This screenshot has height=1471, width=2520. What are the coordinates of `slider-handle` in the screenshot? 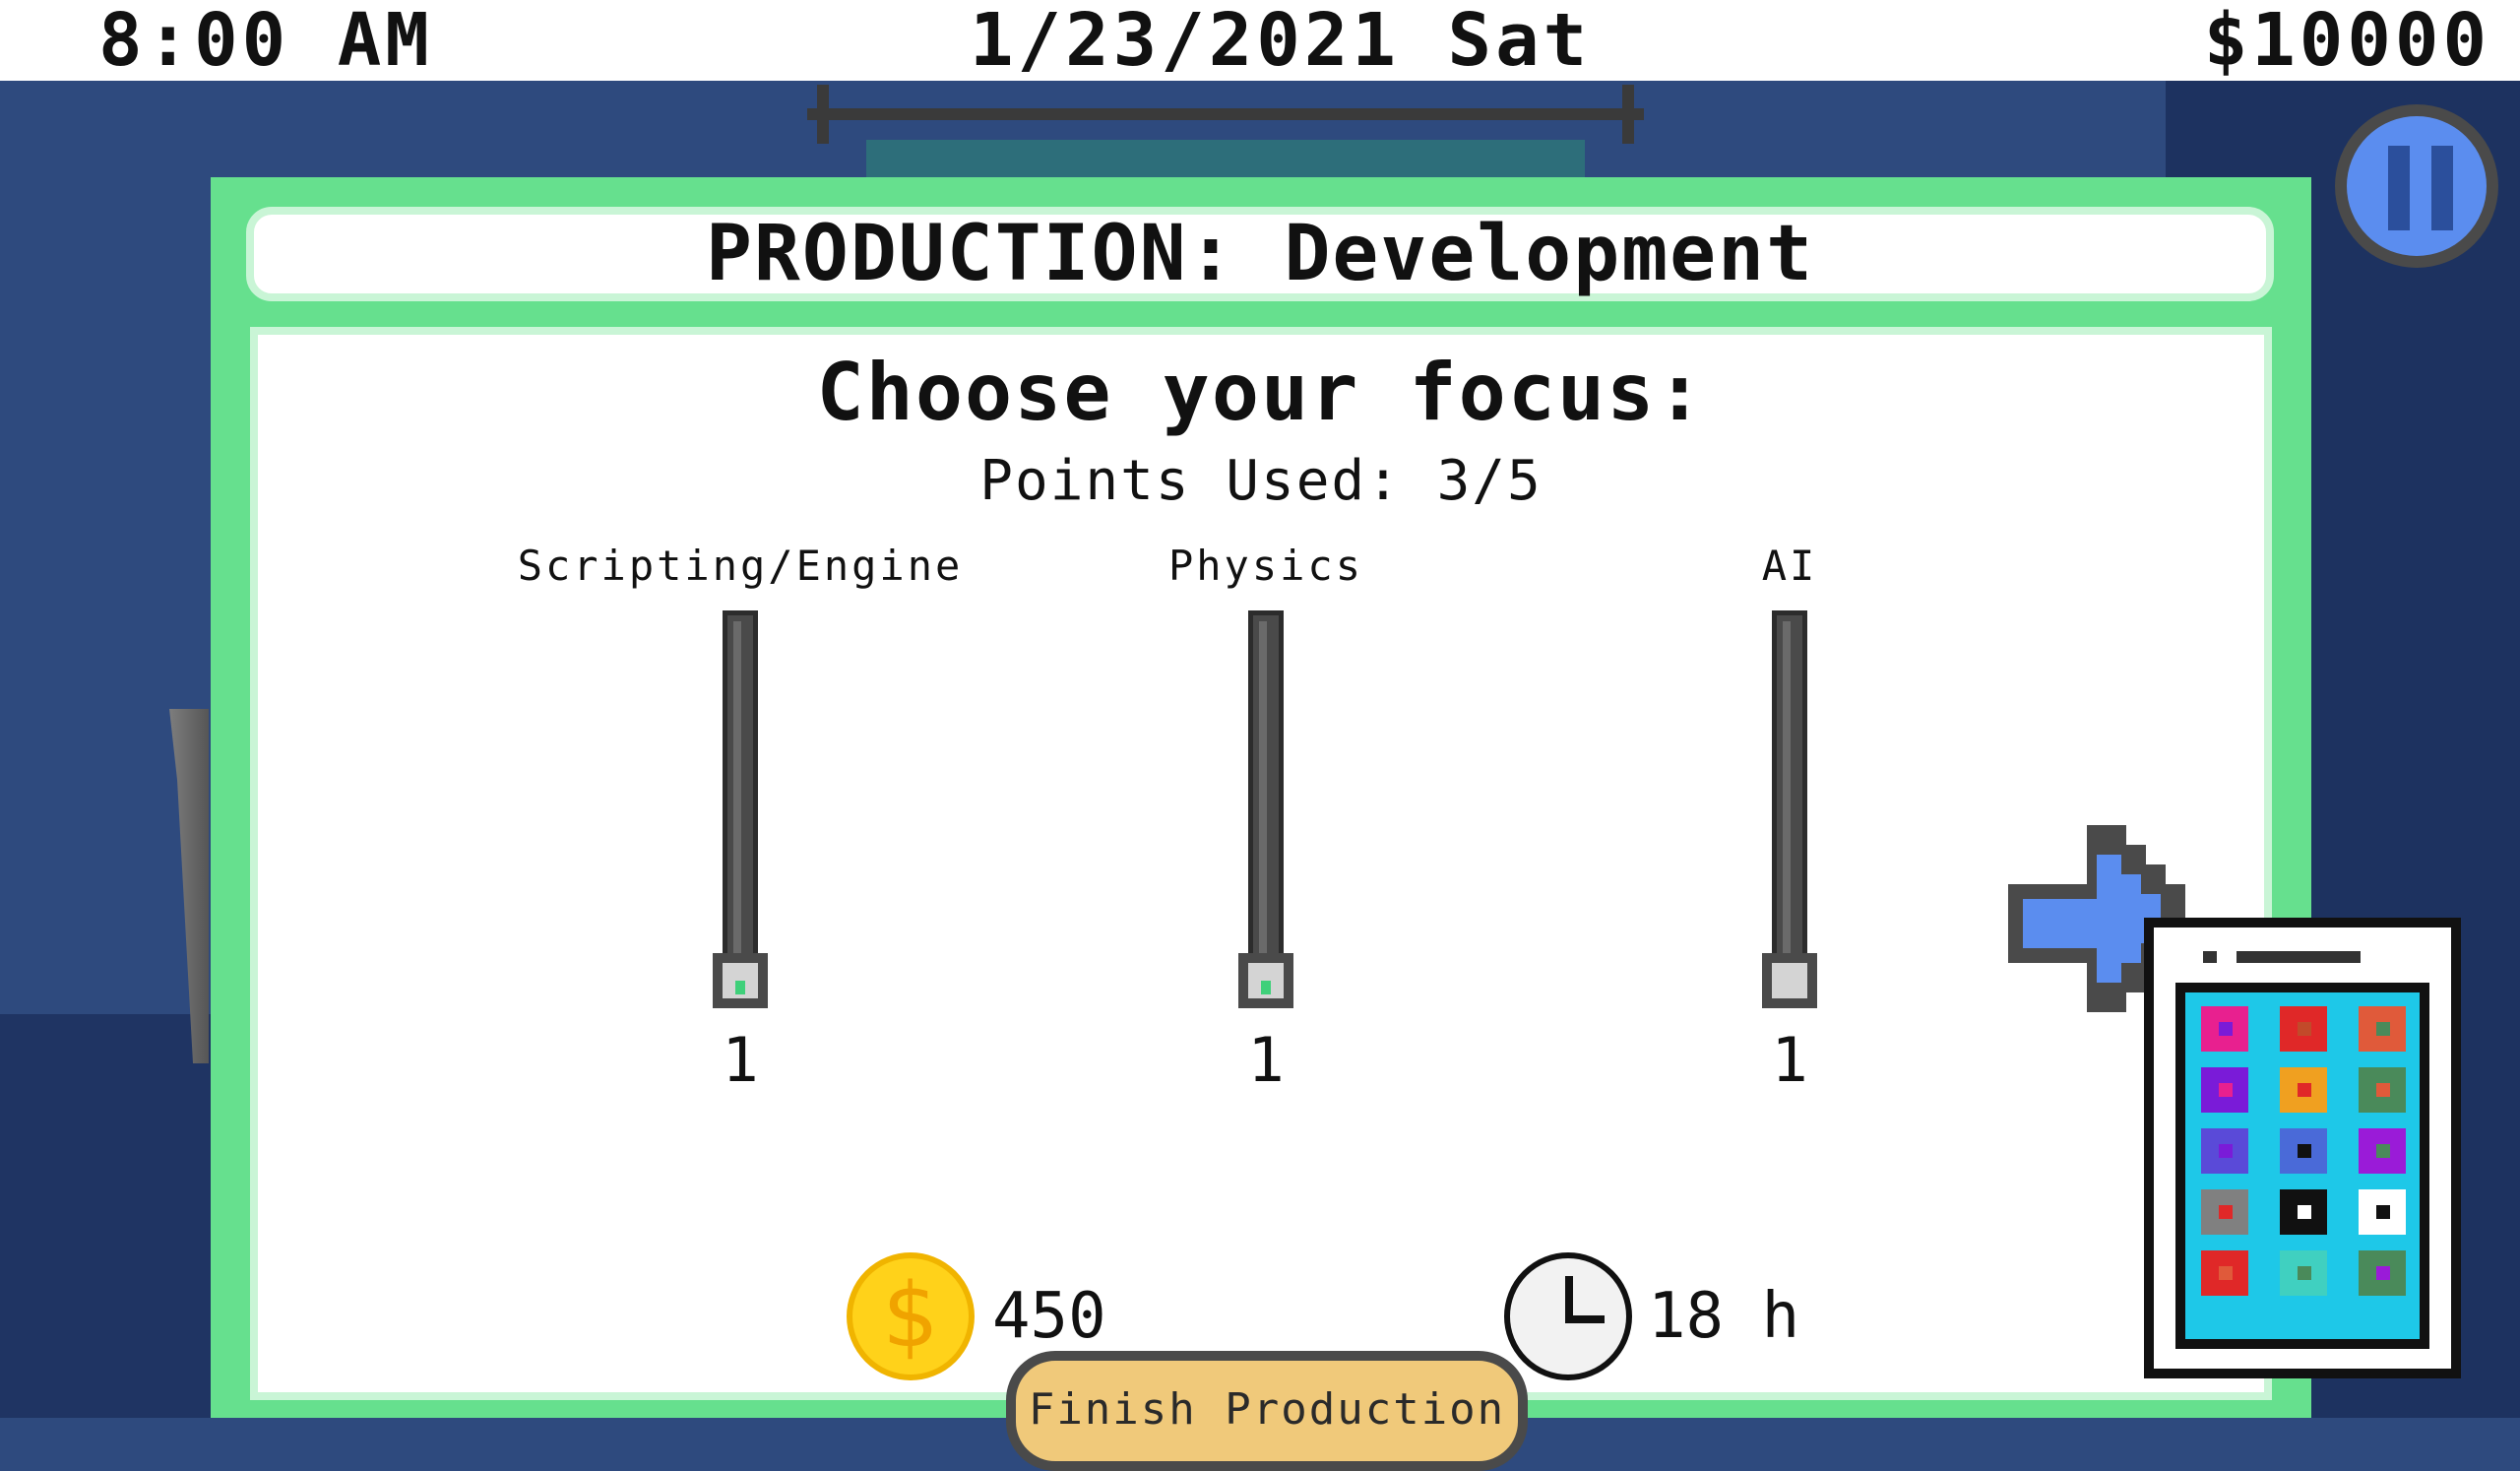 It's located at (1789, 980).